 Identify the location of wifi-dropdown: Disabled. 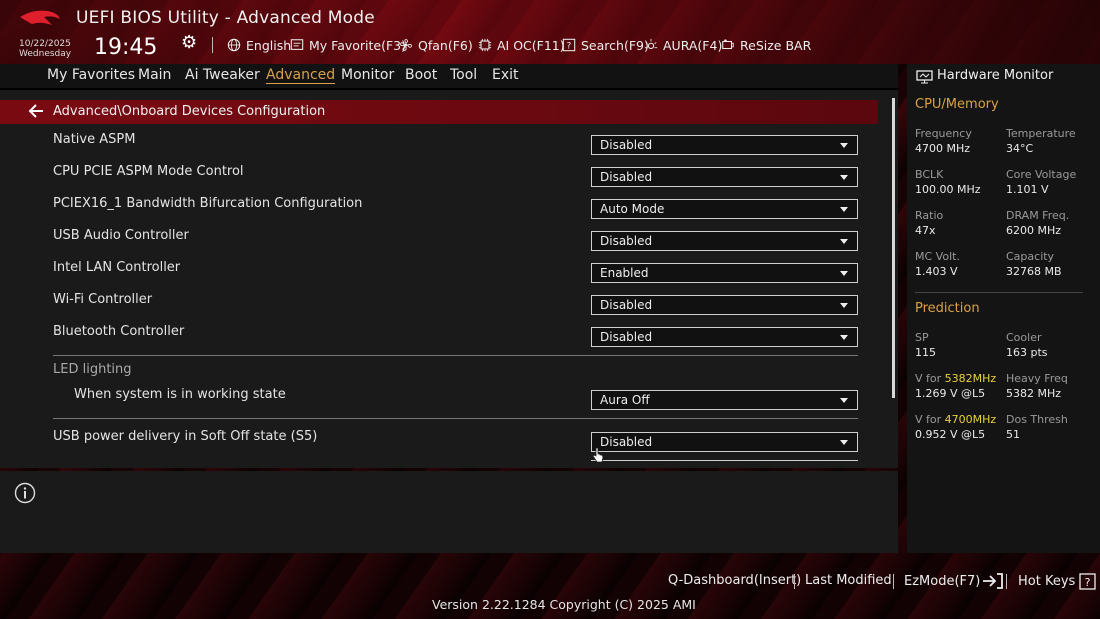
(724, 305).